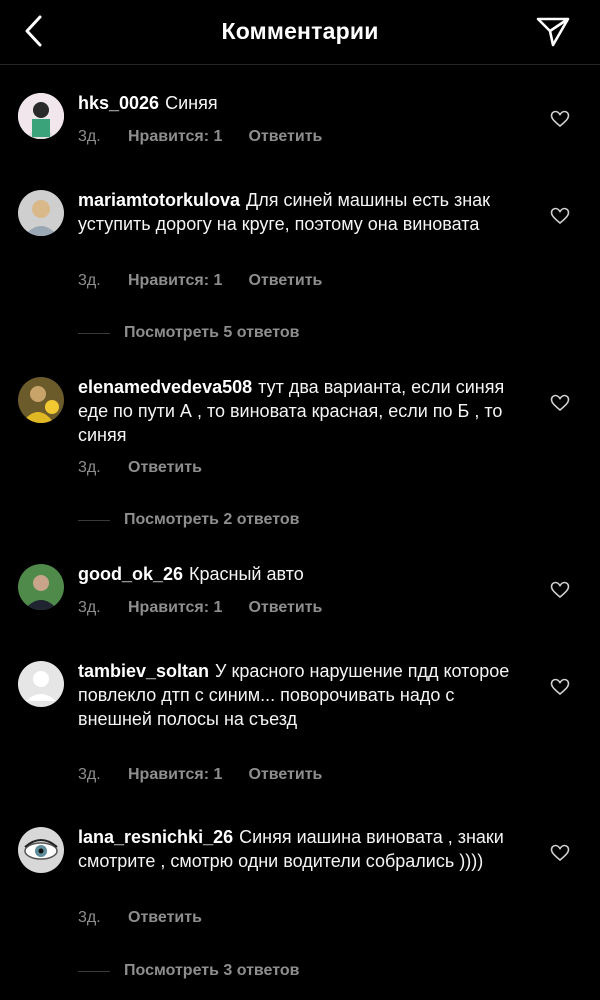 The image size is (600, 1000). Describe the element at coordinates (212, 519) in the screenshot. I see `view-replies-label: Посмотреть 2 ответов` at that location.